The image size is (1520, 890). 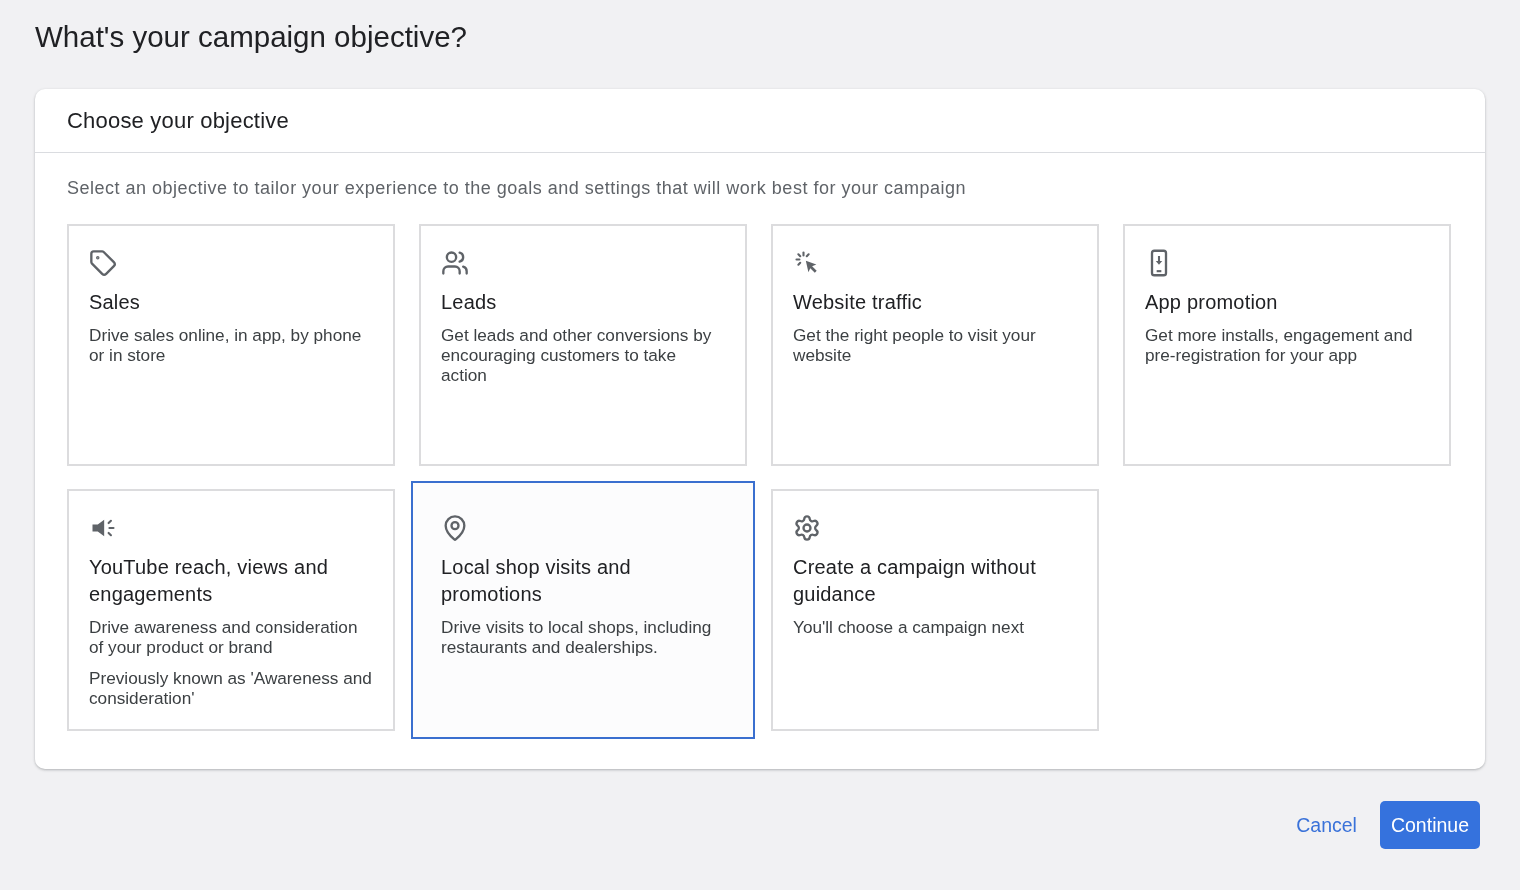 I want to click on settings-icon, so click(x=807, y=528).